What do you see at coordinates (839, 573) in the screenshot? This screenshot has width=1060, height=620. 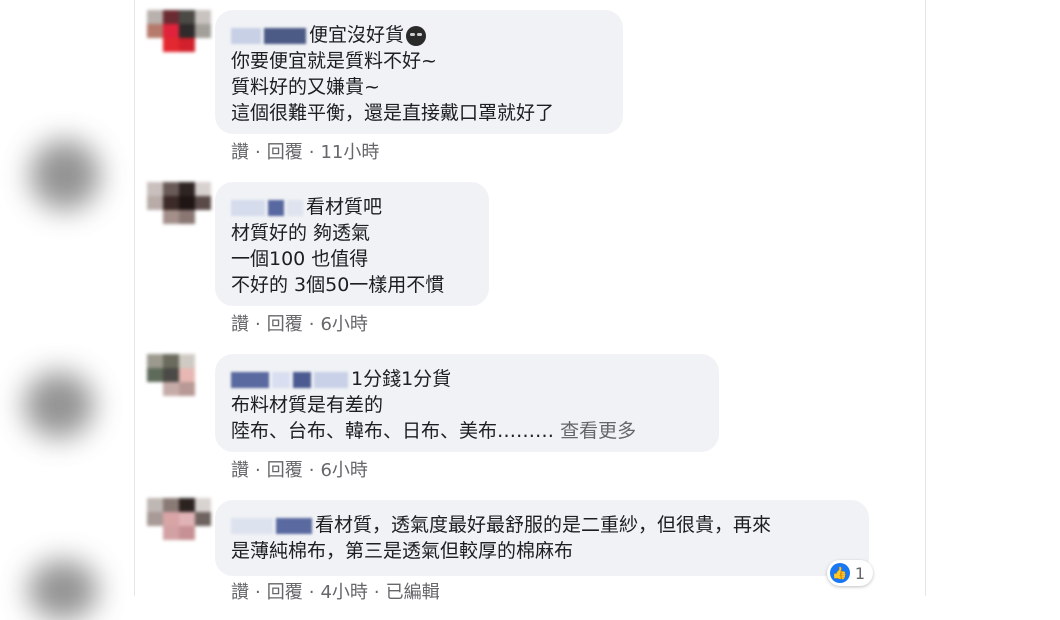 I see `thumbs-up-icon: 👍` at bounding box center [839, 573].